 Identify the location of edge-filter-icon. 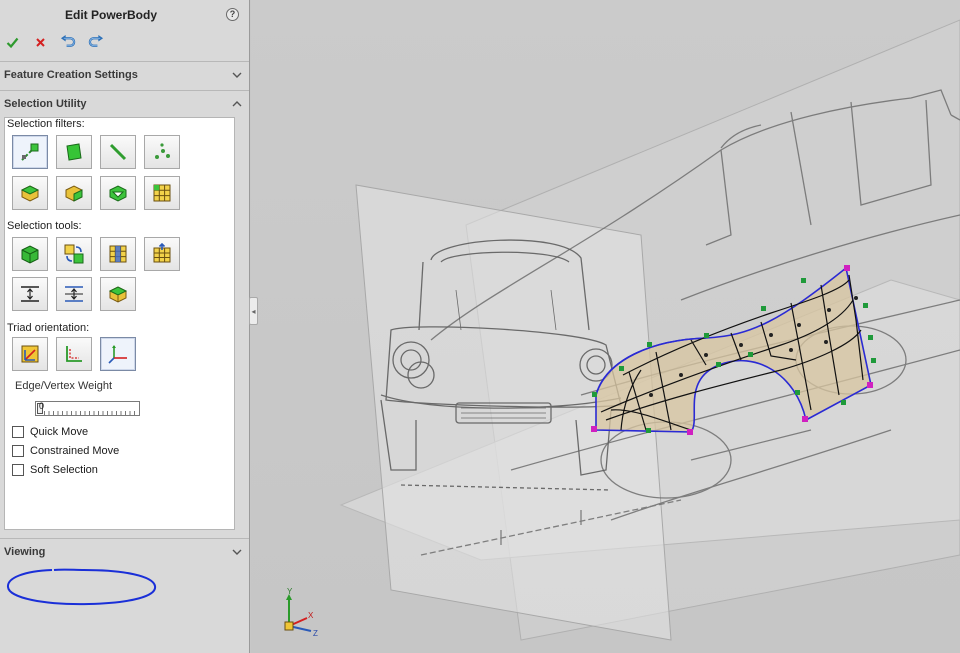
(118, 152).